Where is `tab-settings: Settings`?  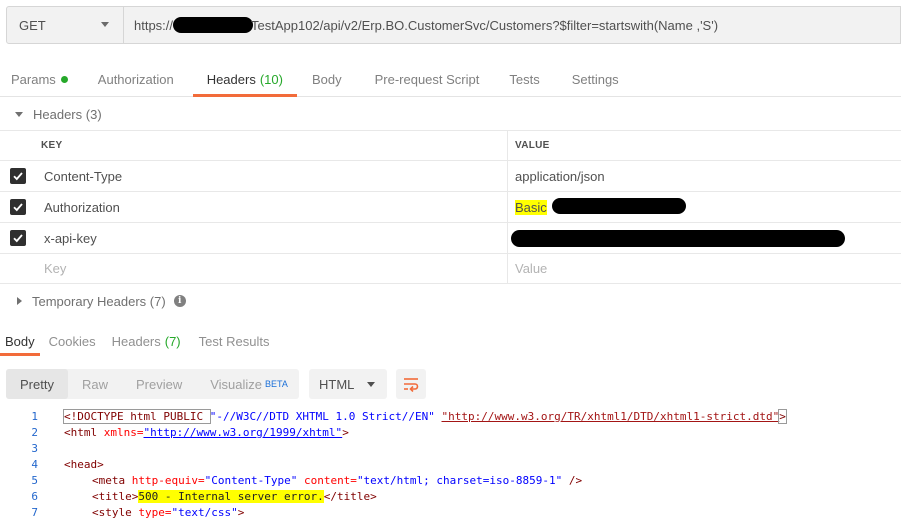 tab-settings: Settings is located at coordinates (595, 79).